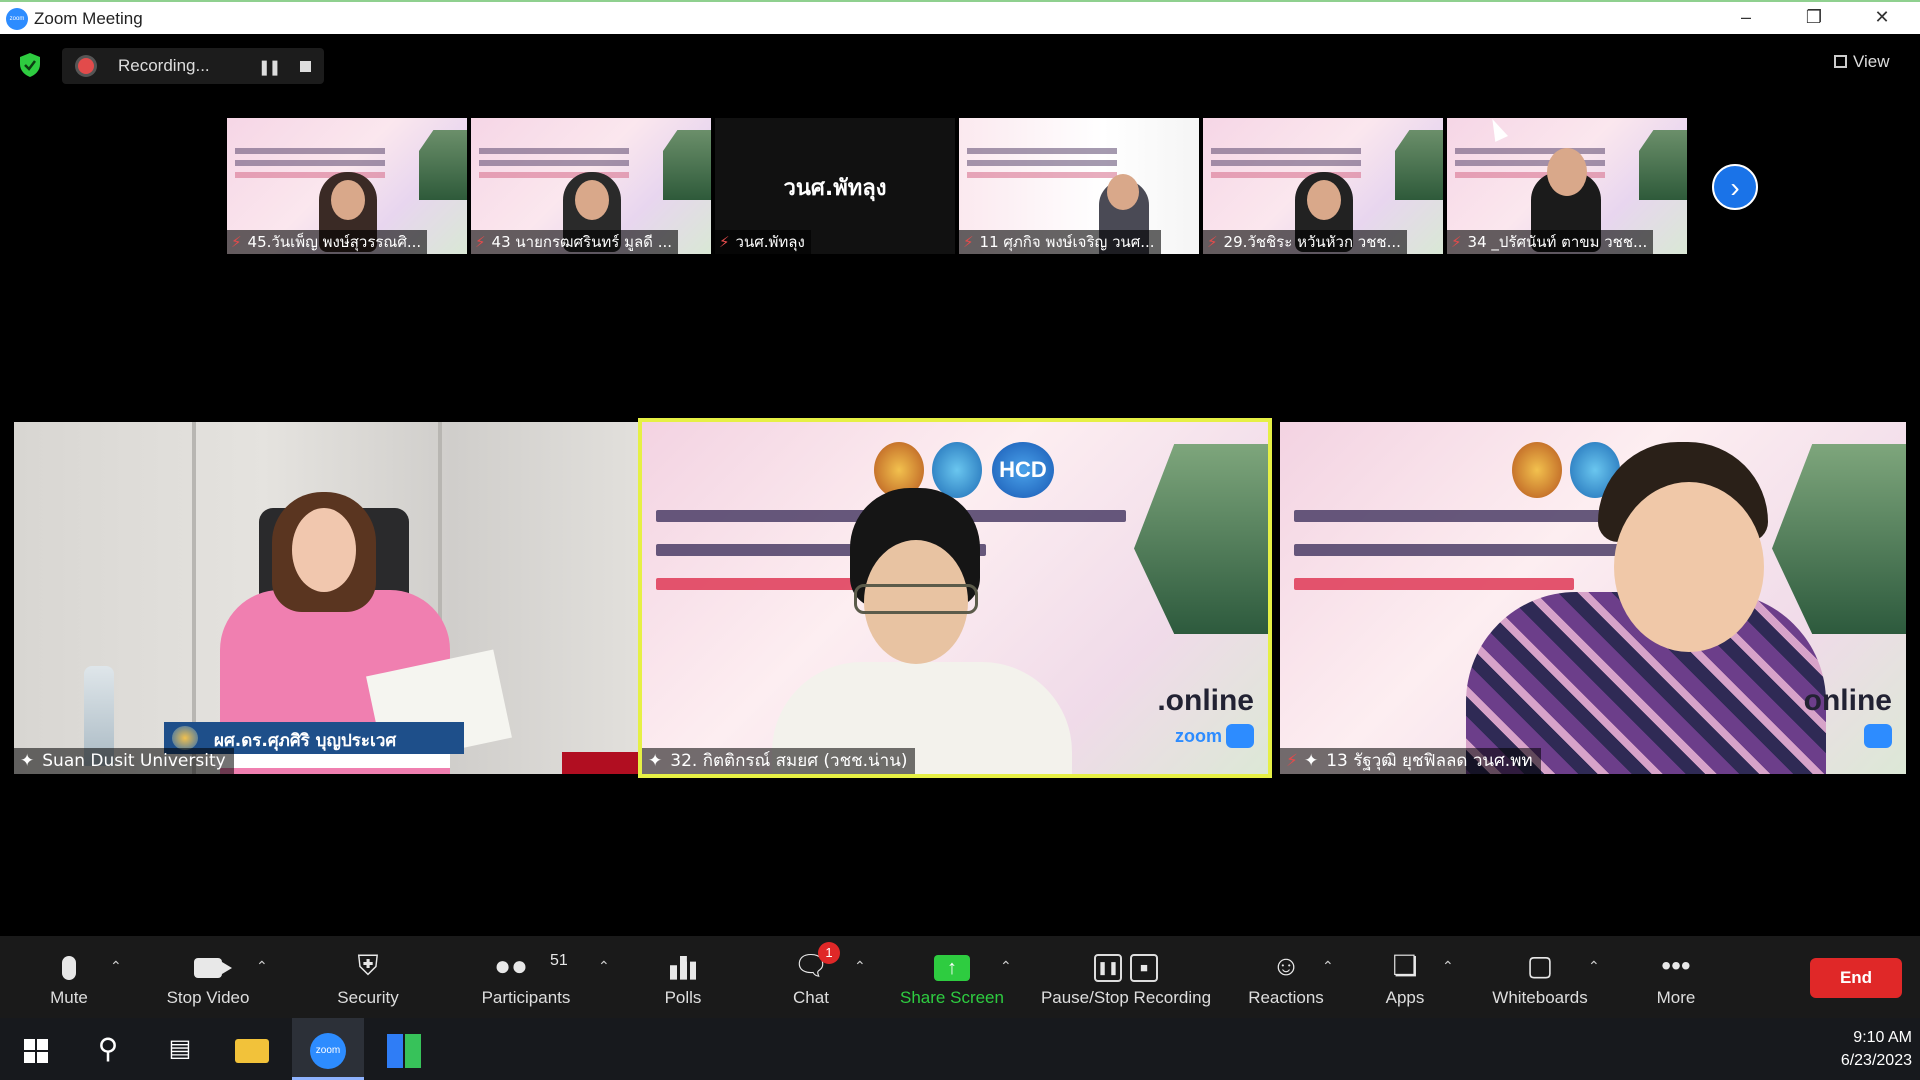  I want to click on clock-date: 6/23/2023, so click(1876, 1060).